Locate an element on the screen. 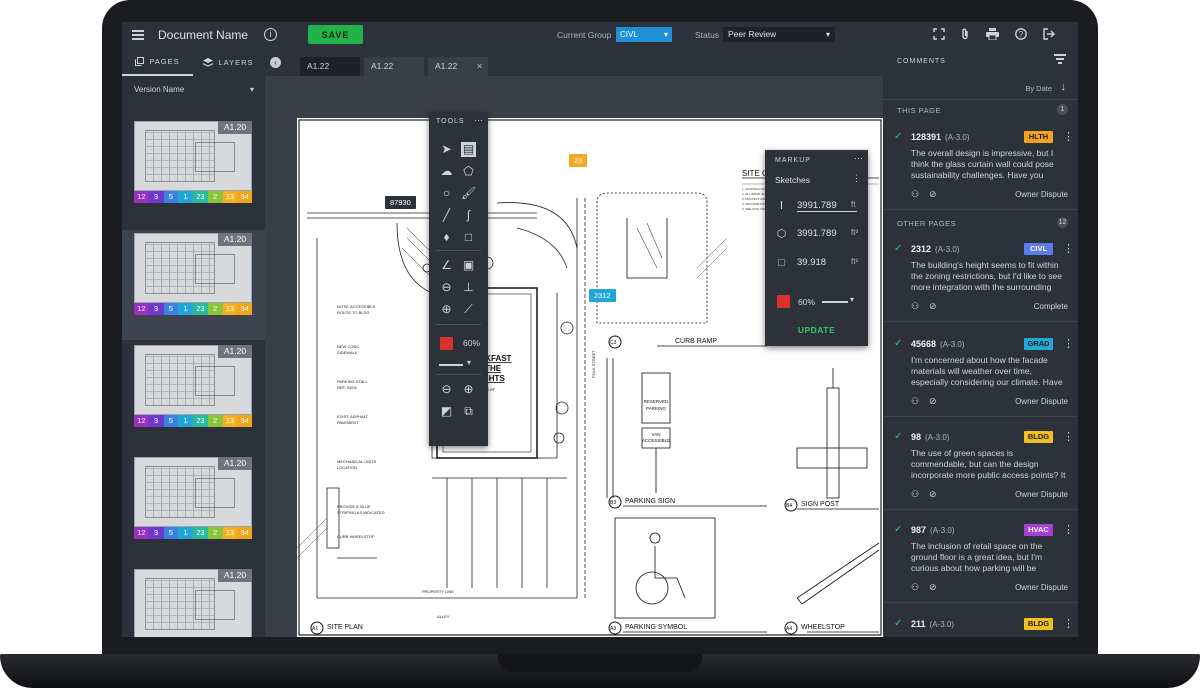 This screenshot has width=1200, height=688. status-select: Peer Review is located at coordinates (779, 34).